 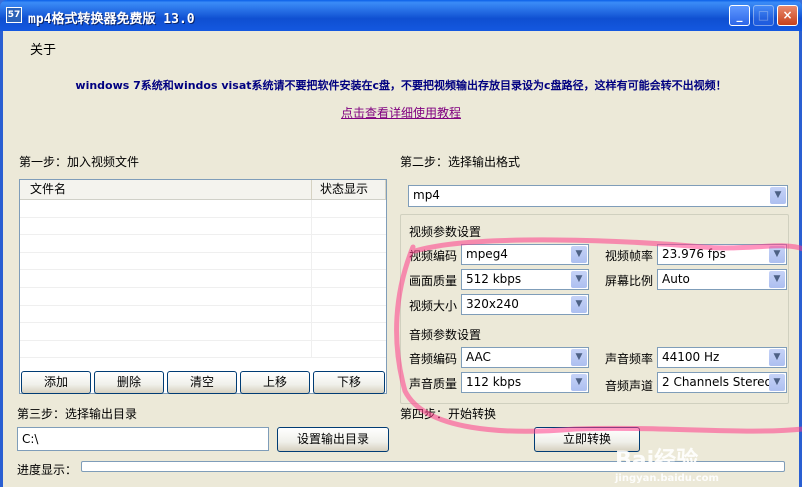 I want to click on video-codec-value: mpeg4, so click(x=487, y=254).